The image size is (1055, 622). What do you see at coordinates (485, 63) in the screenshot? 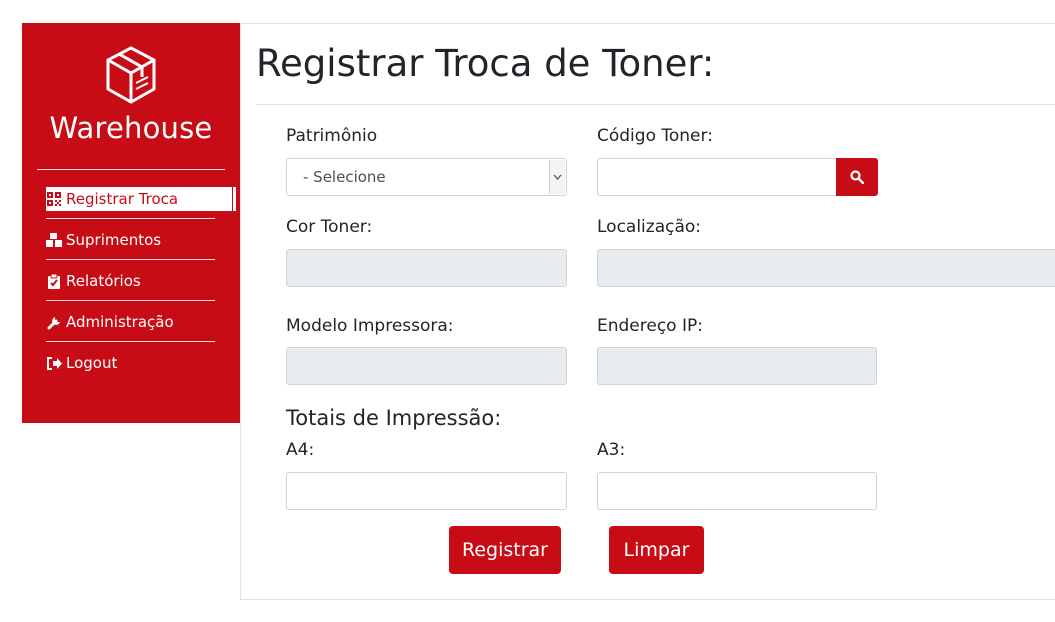
I see `page-title: Registrar Troca de Toner:` at bounding box center [485, 63].